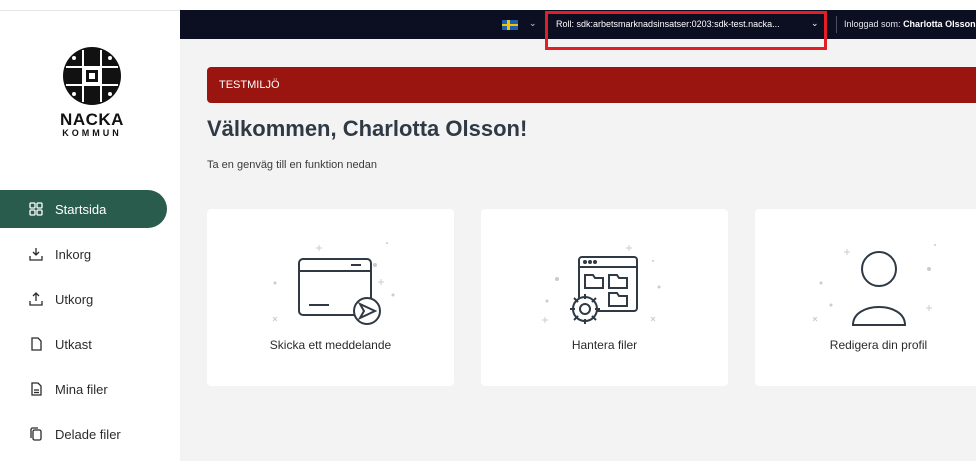 The image size is (976, 461). I want to click on sidebar-item-label: Delade filer, so click(88, 434).